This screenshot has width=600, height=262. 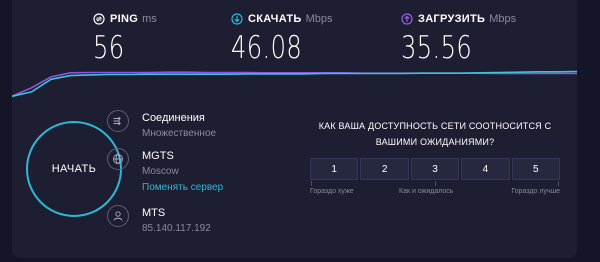 I want to click on download-line, so click(x=294, y=84).